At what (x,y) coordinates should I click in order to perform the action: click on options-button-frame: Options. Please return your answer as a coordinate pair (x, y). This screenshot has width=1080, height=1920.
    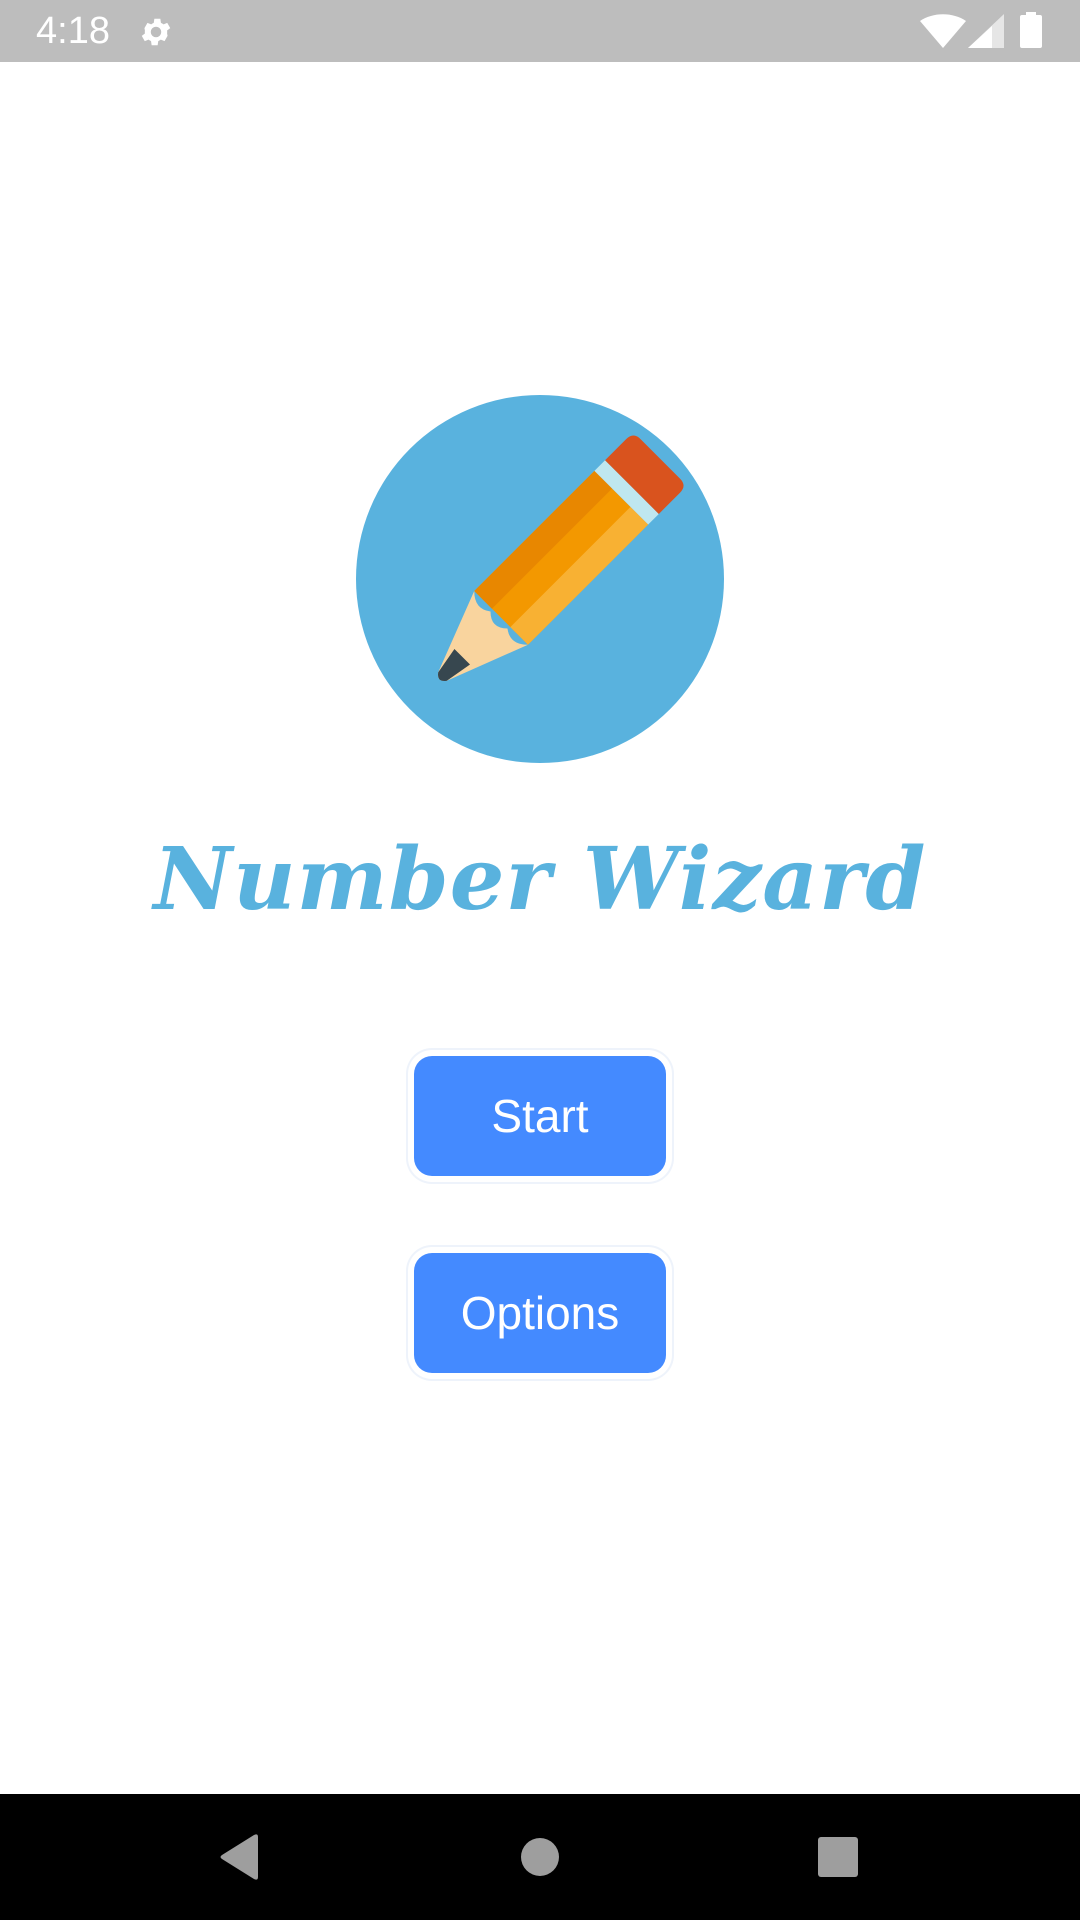
    Looking at the image, I should click on (540, 1313).